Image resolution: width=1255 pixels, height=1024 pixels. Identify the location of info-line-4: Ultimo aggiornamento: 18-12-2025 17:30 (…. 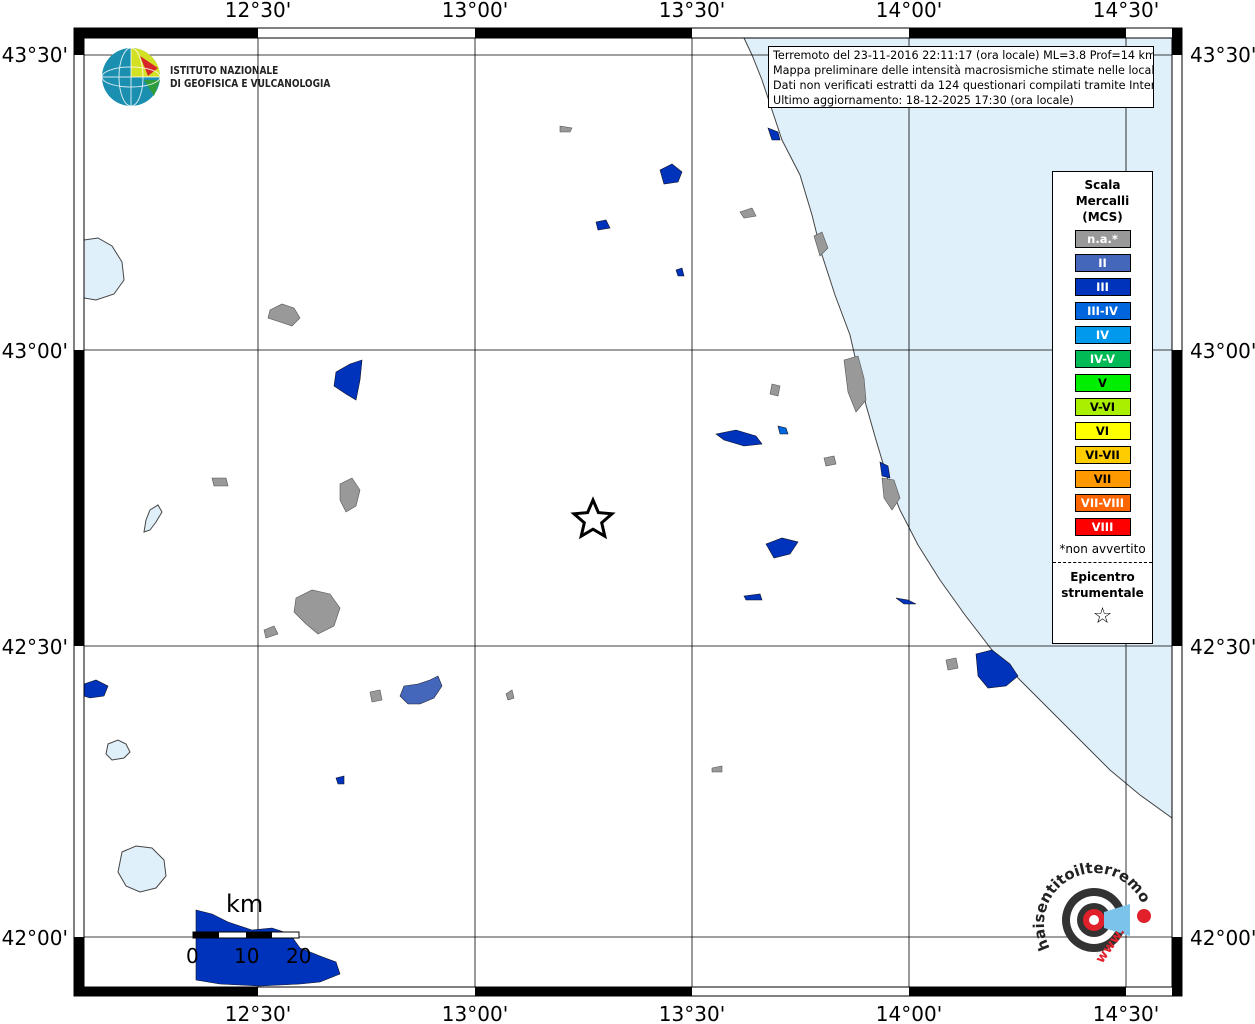
(923, 100).